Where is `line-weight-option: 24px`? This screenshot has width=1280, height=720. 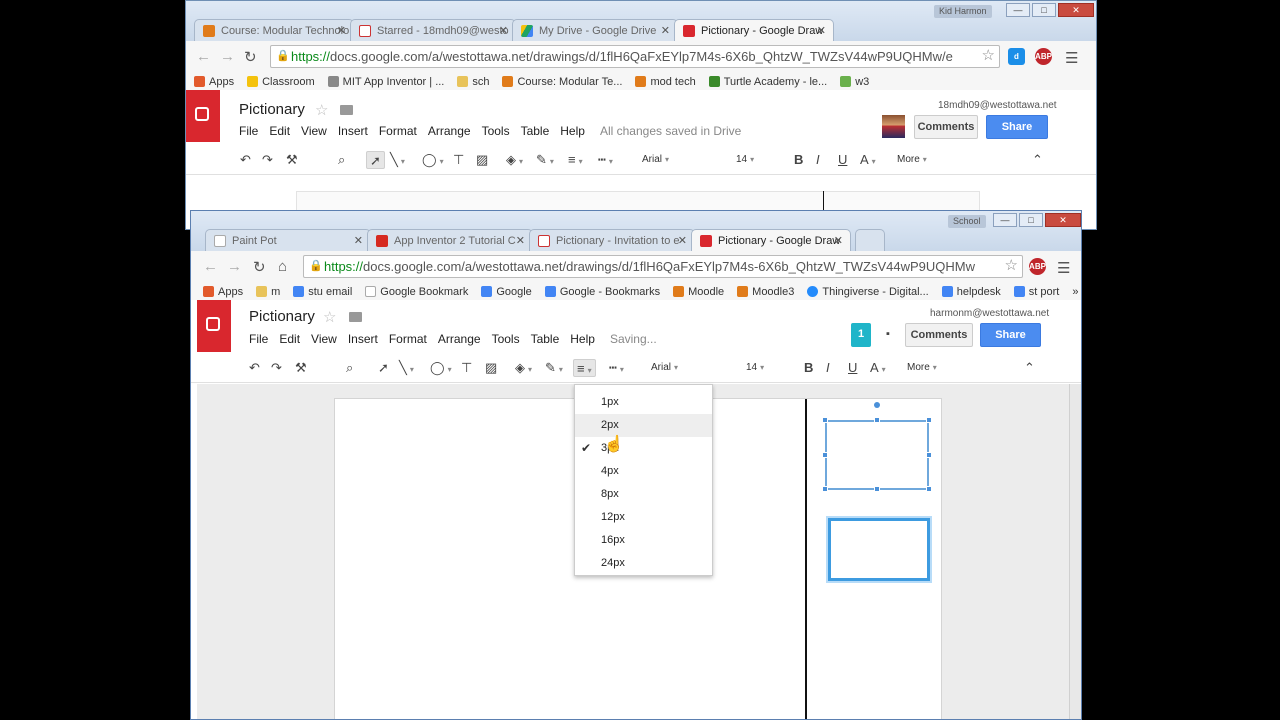 line-weight-option: 24px is located at coordinates (643, 563).